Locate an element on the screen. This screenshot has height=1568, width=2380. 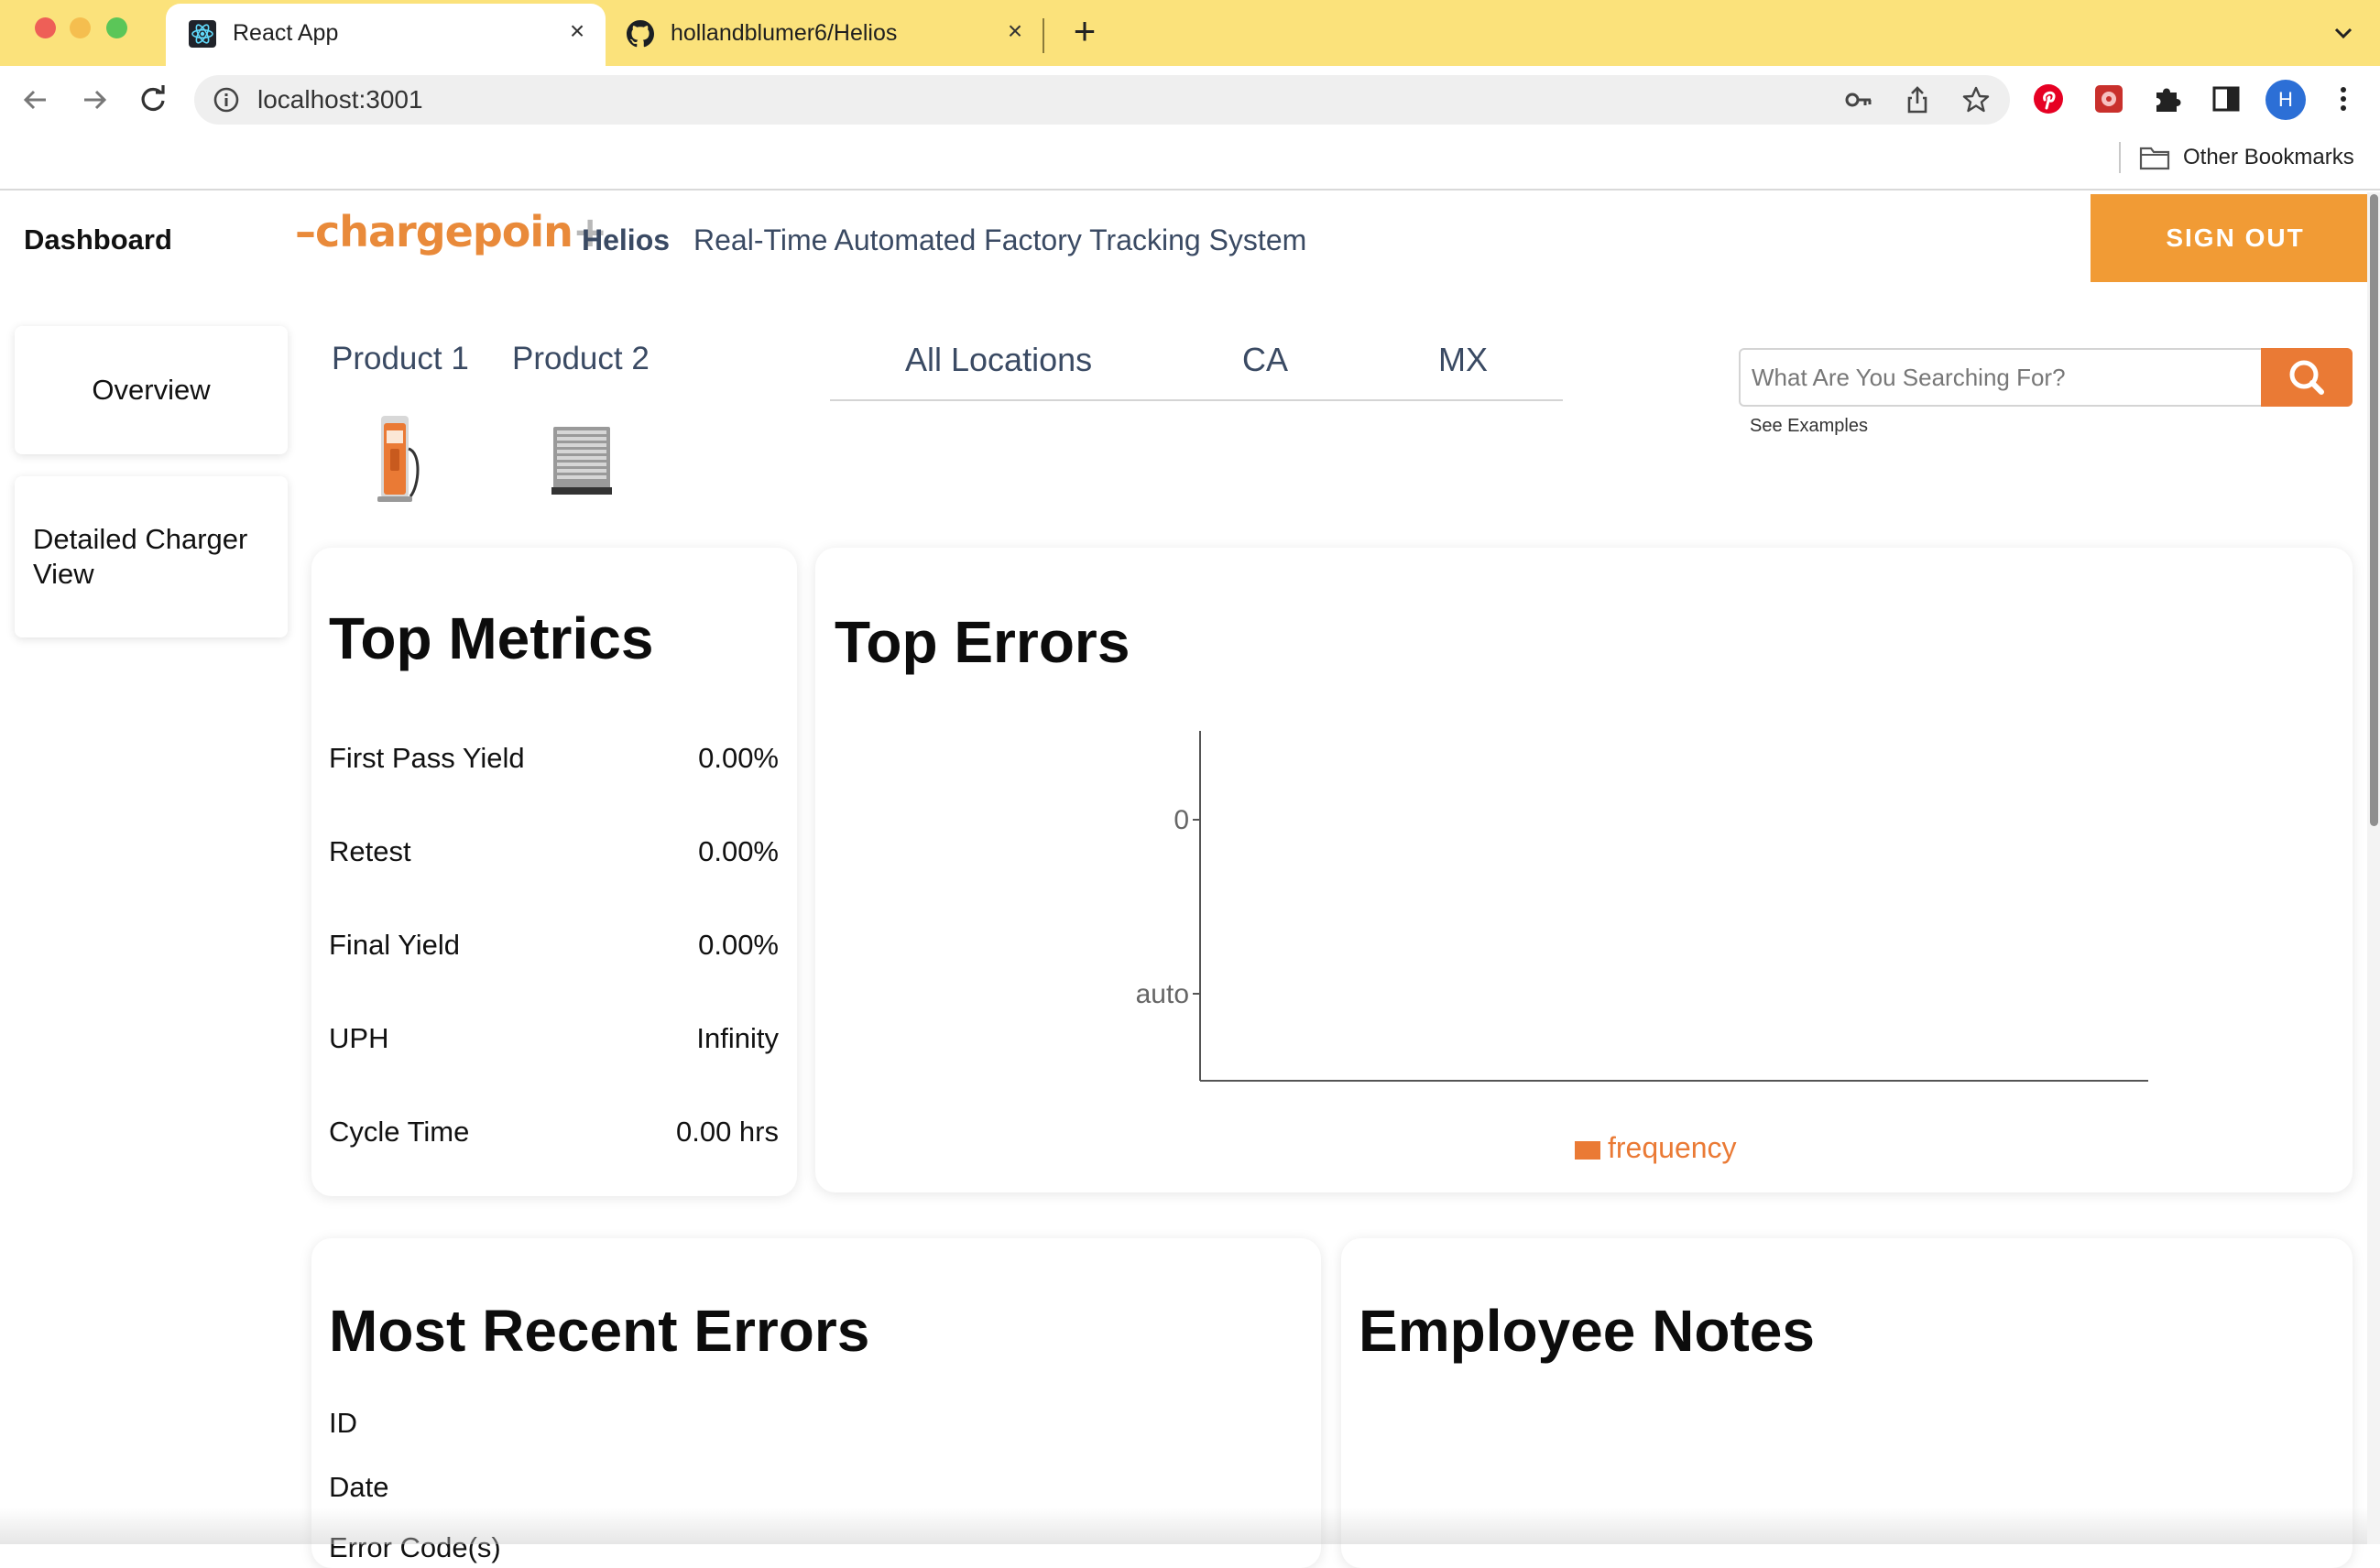
more-vertical-icon is located at coordinates (2343, 99).